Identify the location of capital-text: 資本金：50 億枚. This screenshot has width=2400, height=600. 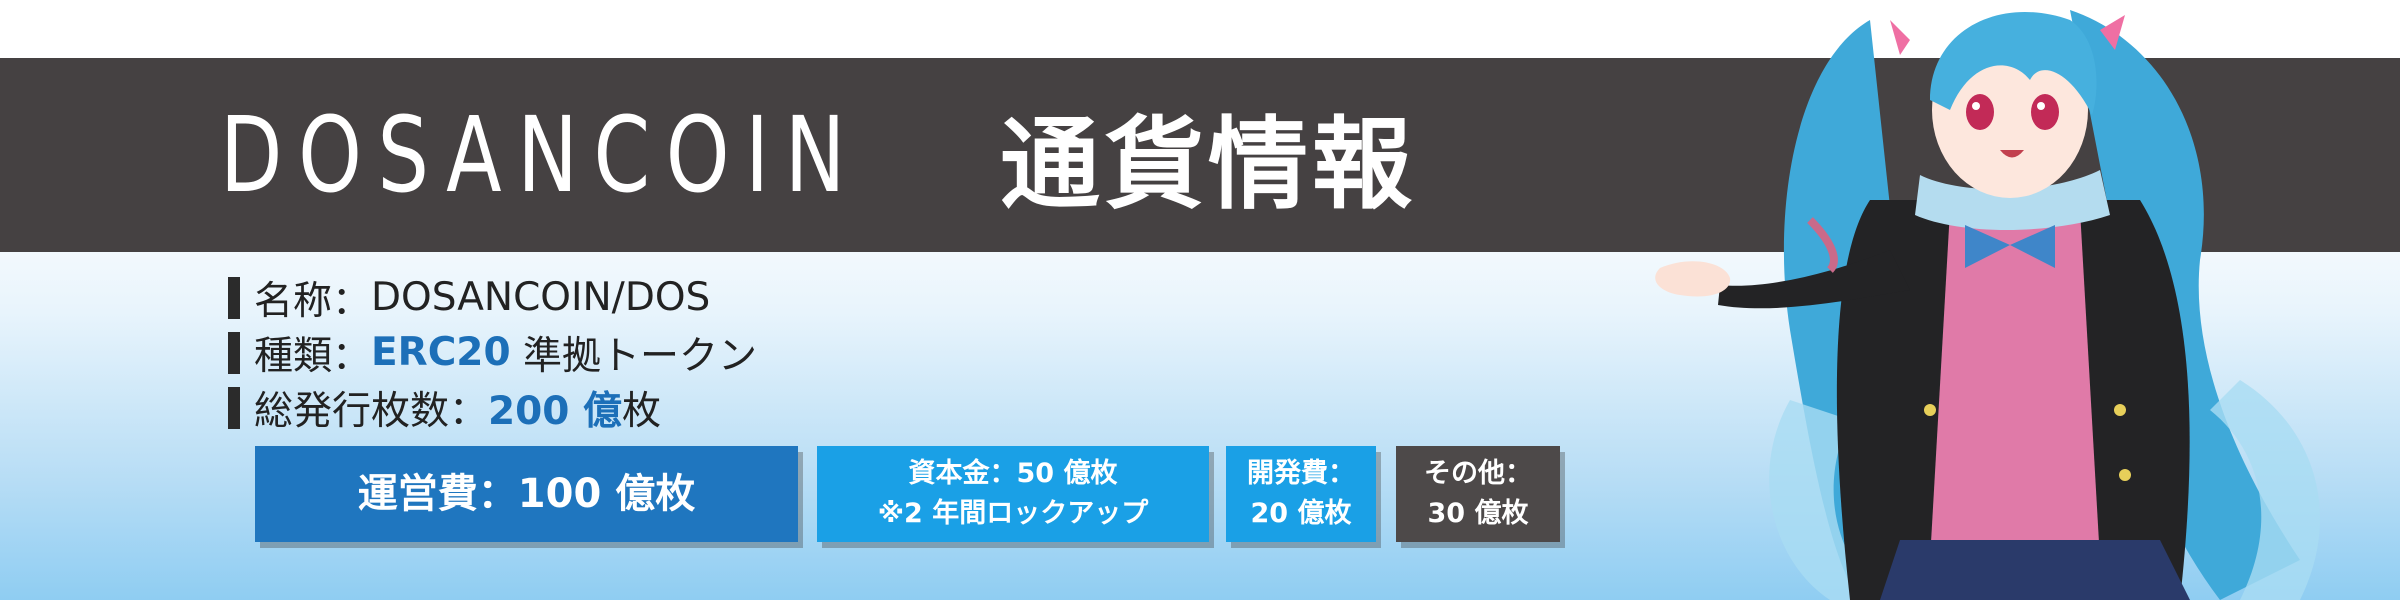
(1013, 473).